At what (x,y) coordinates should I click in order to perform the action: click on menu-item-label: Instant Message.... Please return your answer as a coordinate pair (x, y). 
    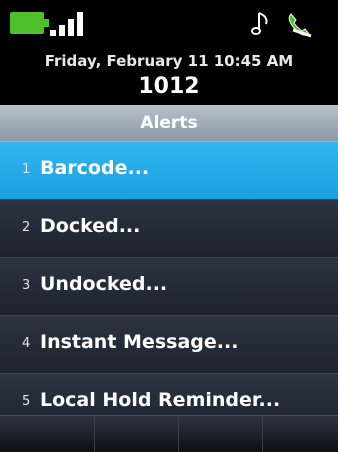
    Looking at the image, I should click on (139, 342).